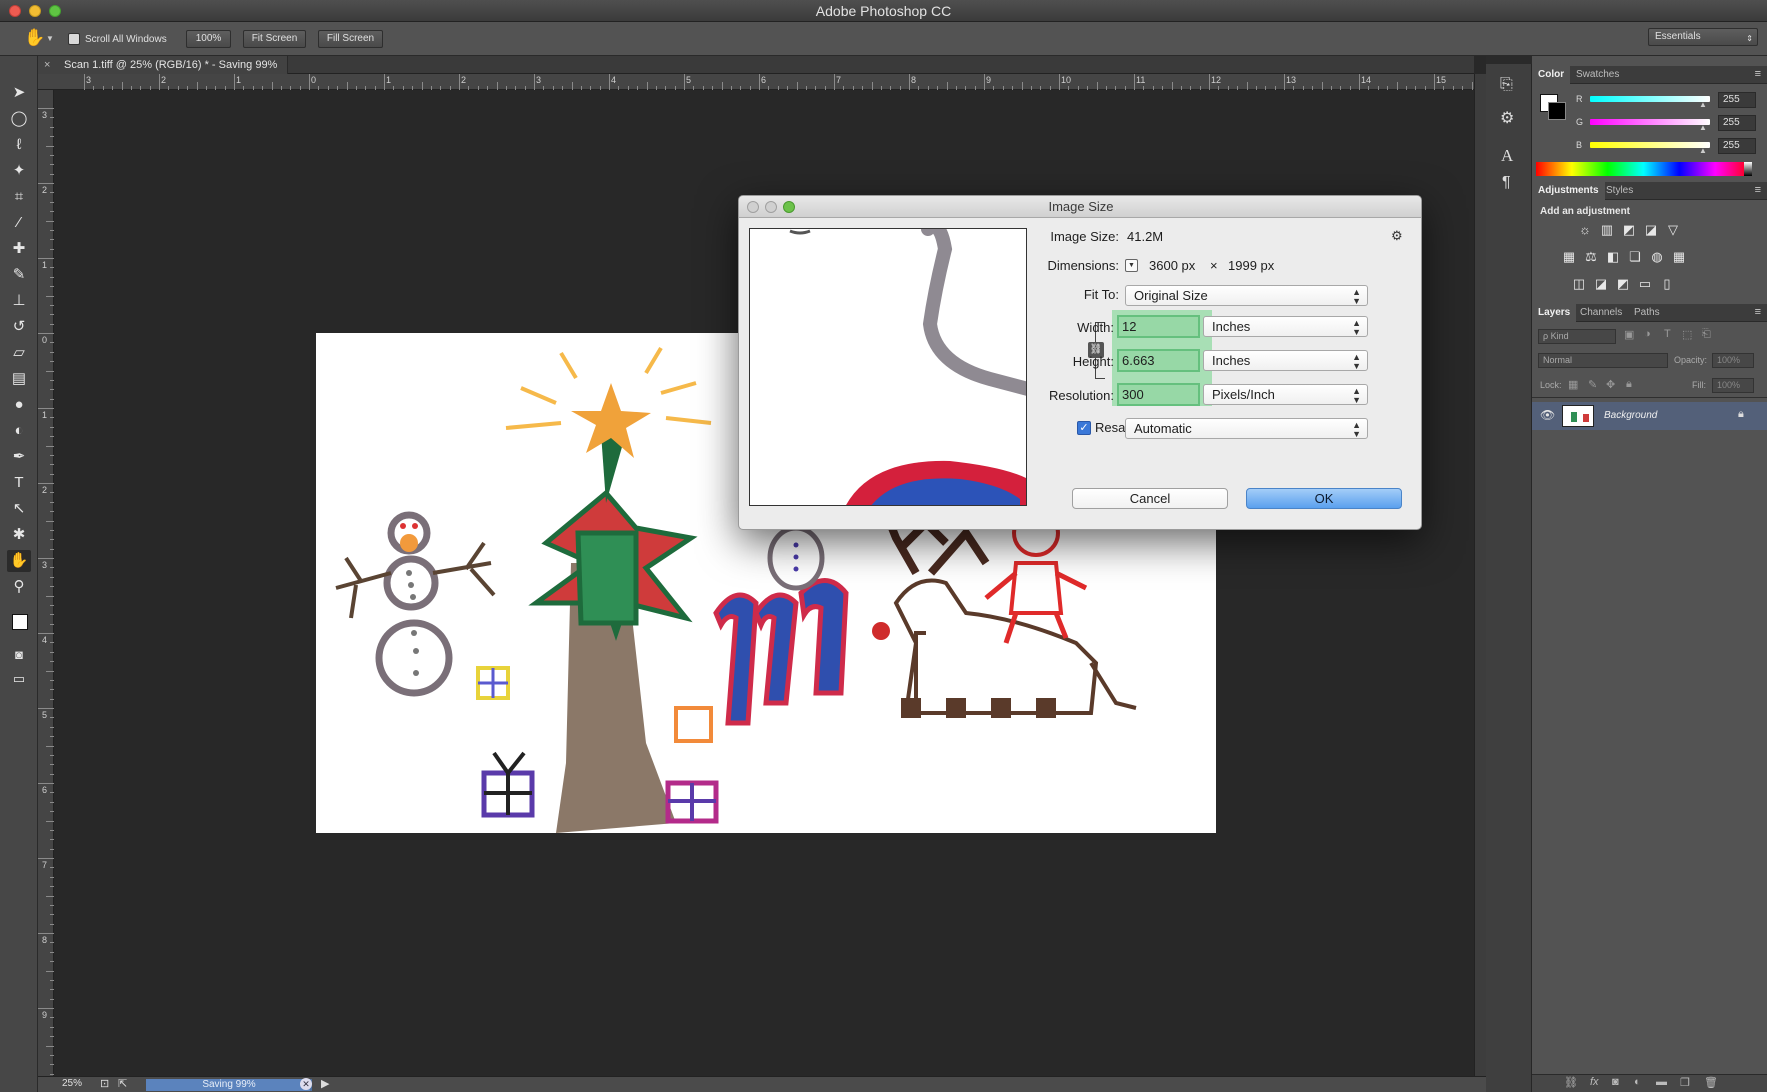 The height and width of the screenshot is (1092, 1767). What do you see at coordinates (1737, 123) in the screenshot?
I see `g-value: 255` at bounding box center [1737, 123].